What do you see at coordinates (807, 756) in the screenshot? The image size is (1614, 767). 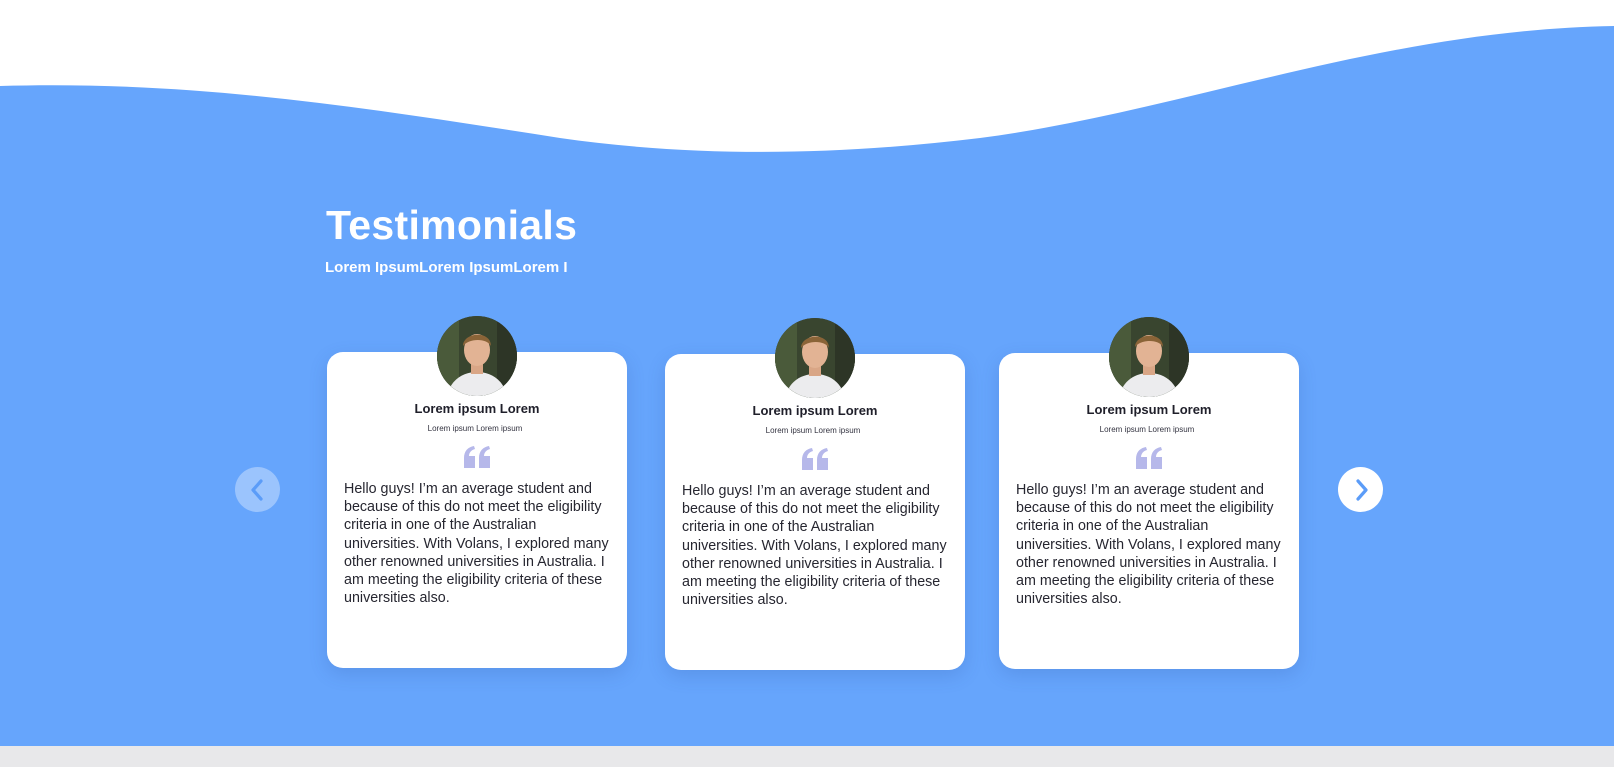 I see `footer-strip` at bounding box center [807, 756].